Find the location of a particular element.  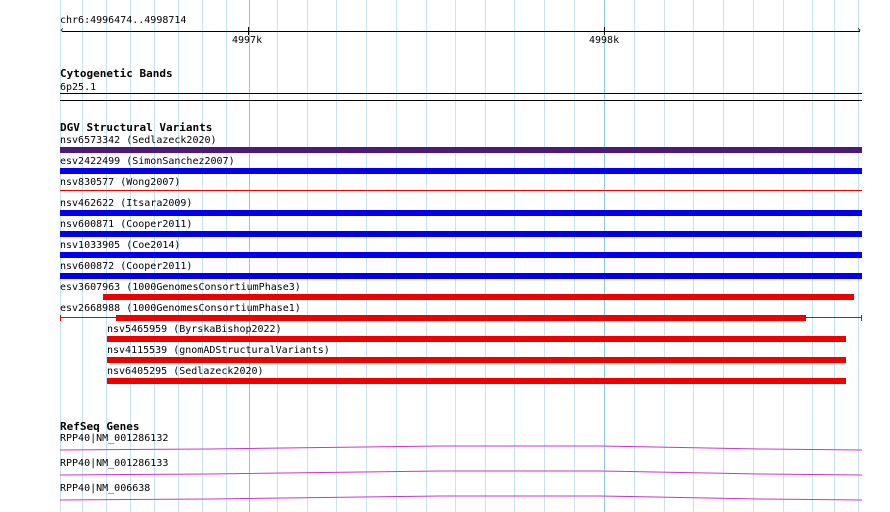

dgv-feature-label: nsv462622 (Itsara2009) is located at coordinates (126, 203).